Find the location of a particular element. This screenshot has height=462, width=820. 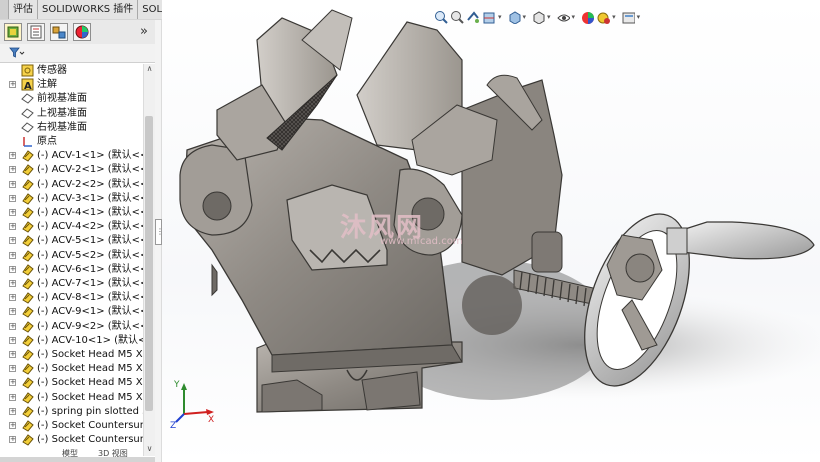

tree-item: 原点 is located at coordinates (71, 142).